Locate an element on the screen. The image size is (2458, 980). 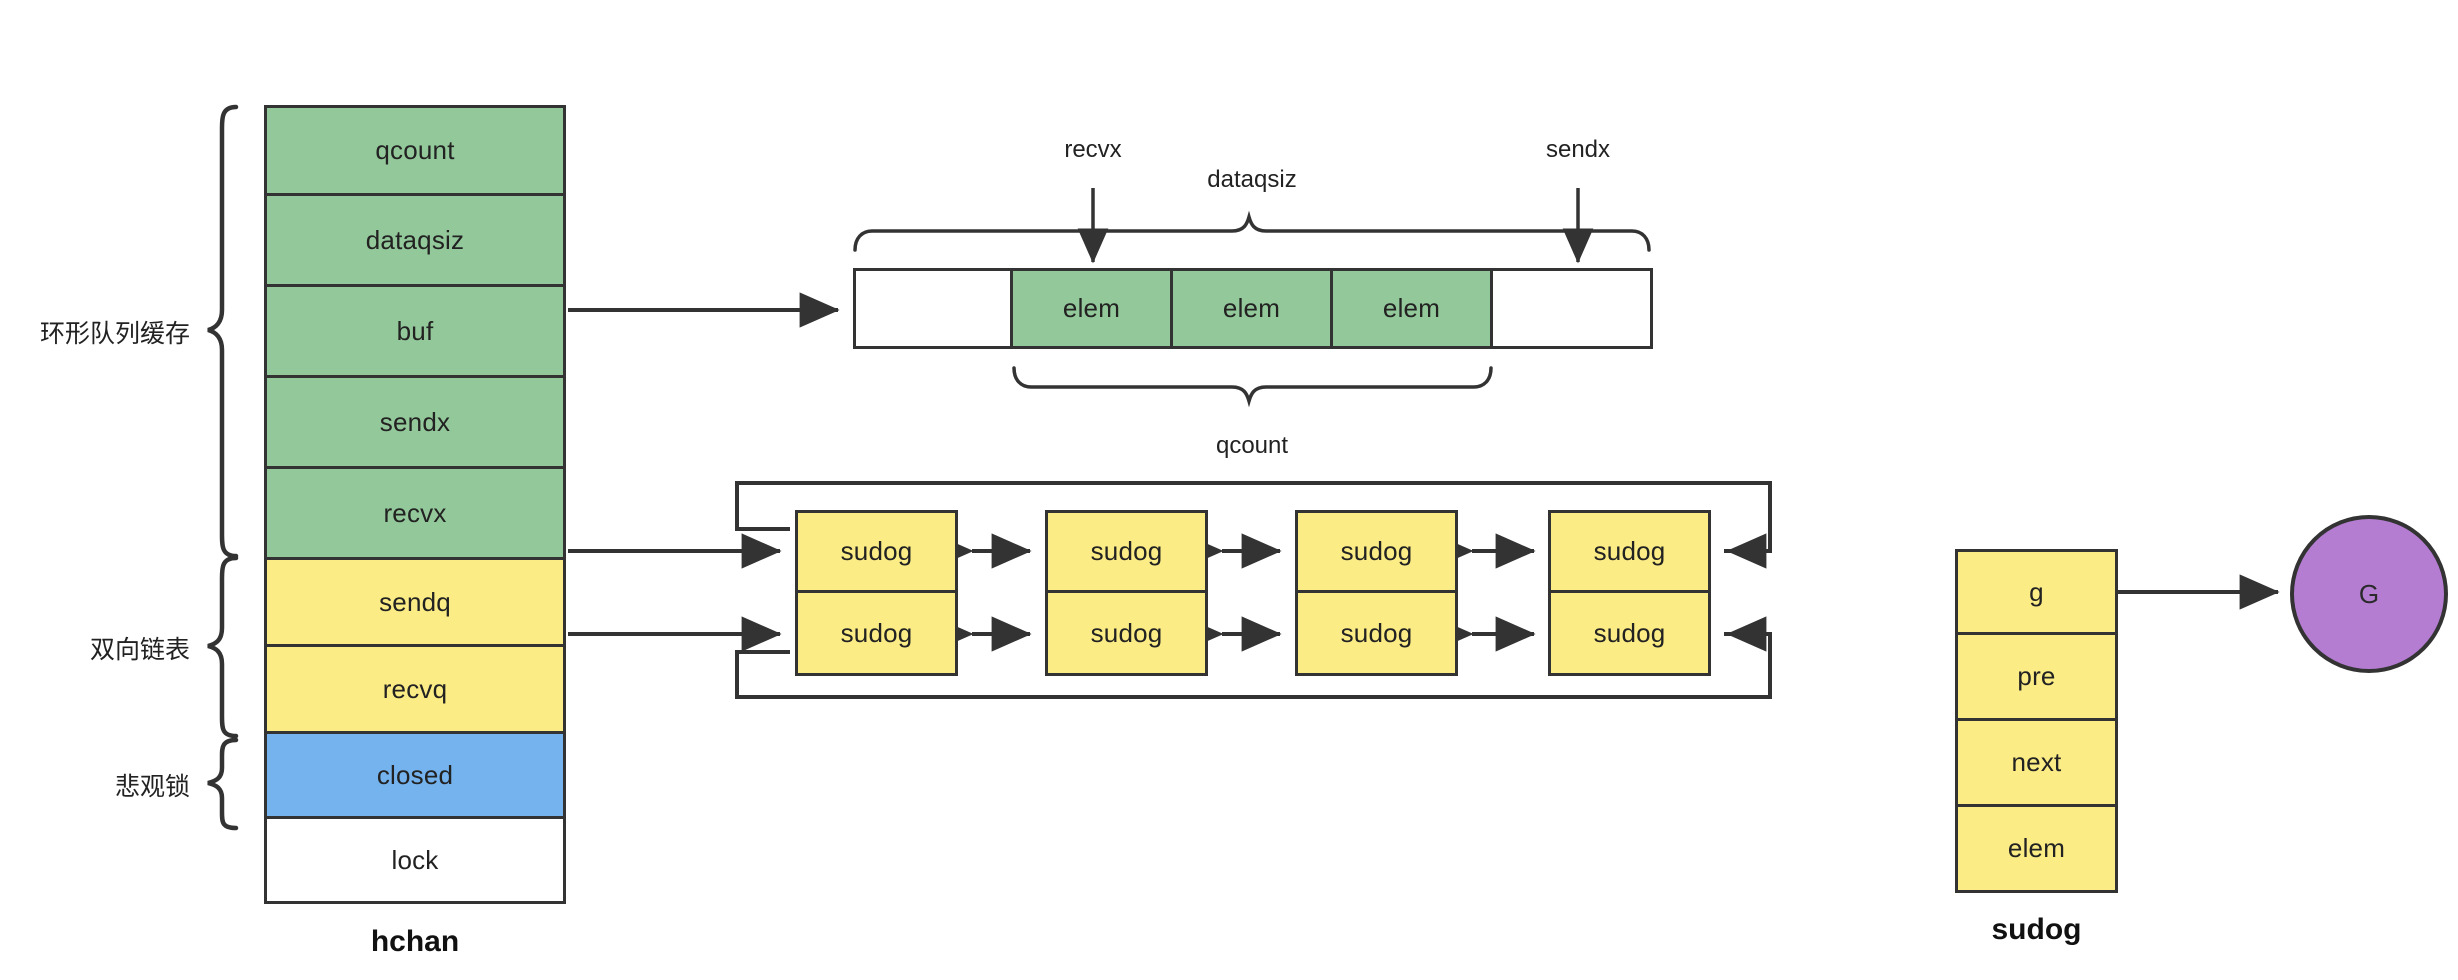
ringbuffer-qcount-label: qcount is located at coordinates (1252, 445).